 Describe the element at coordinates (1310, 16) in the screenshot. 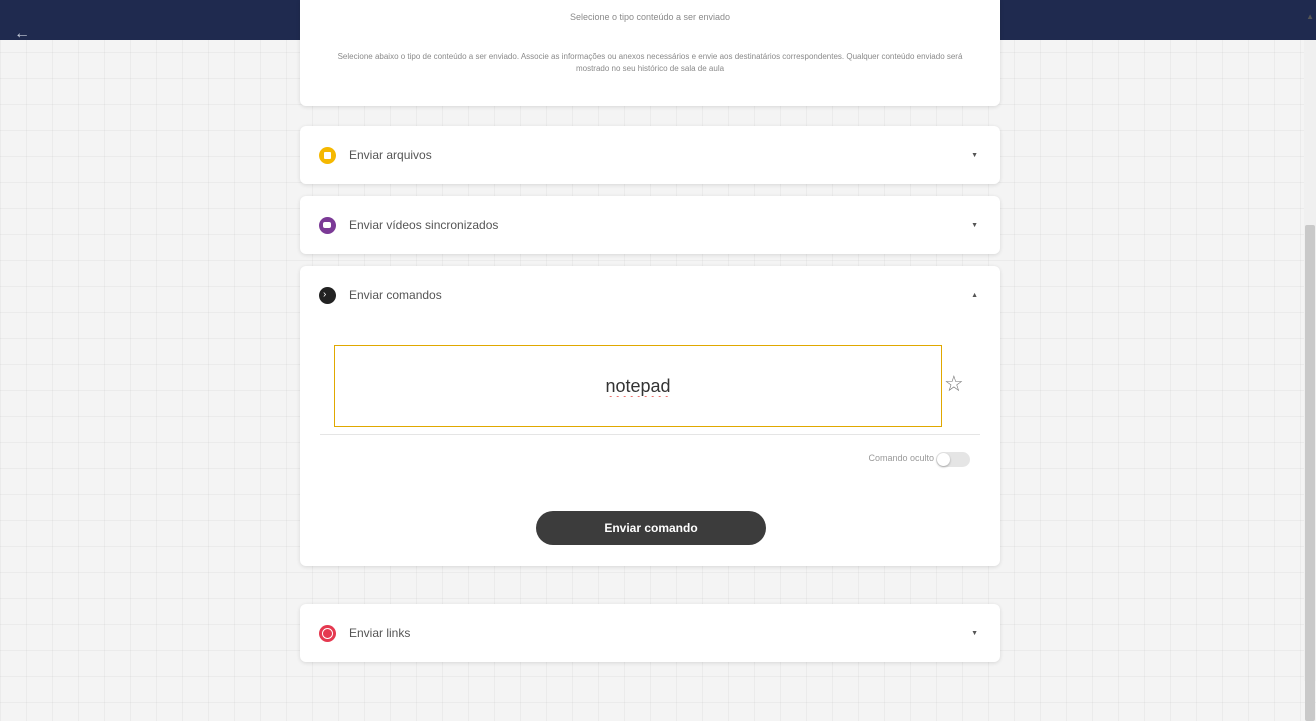

I see `scroll-up-icon: ▲` at that location.